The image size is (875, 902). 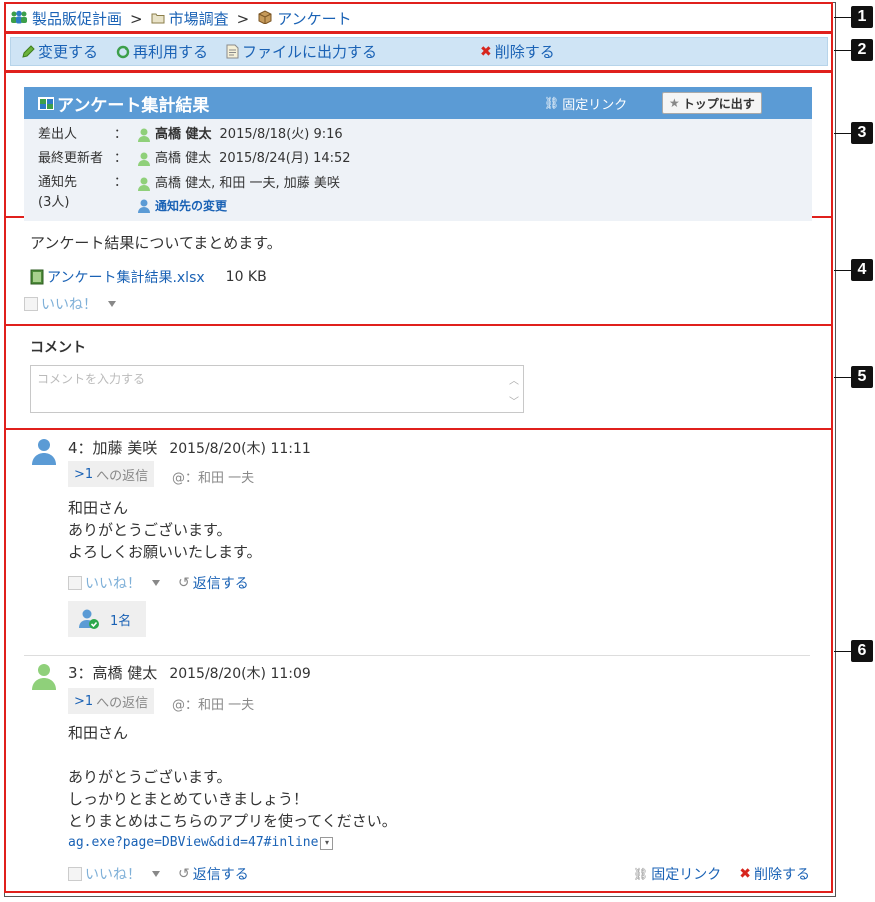 I want to click on message-body: アンケート結果についてまとめます。, so click(x=156, y=243).